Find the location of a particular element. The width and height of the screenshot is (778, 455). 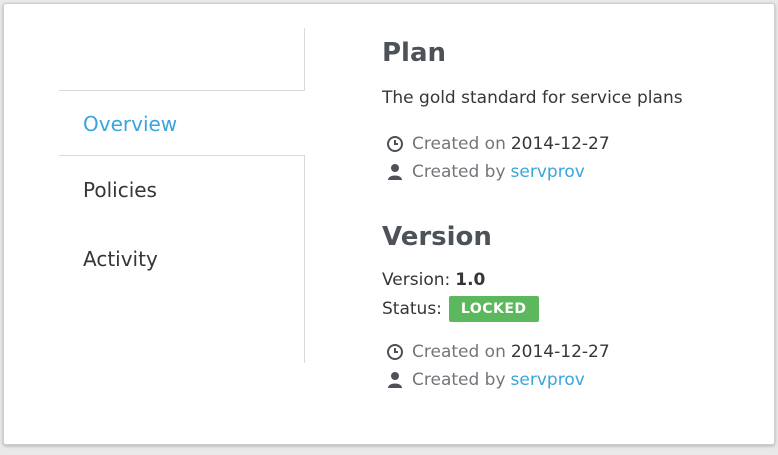

version-label: Version: is located at coordinates (416, 280).